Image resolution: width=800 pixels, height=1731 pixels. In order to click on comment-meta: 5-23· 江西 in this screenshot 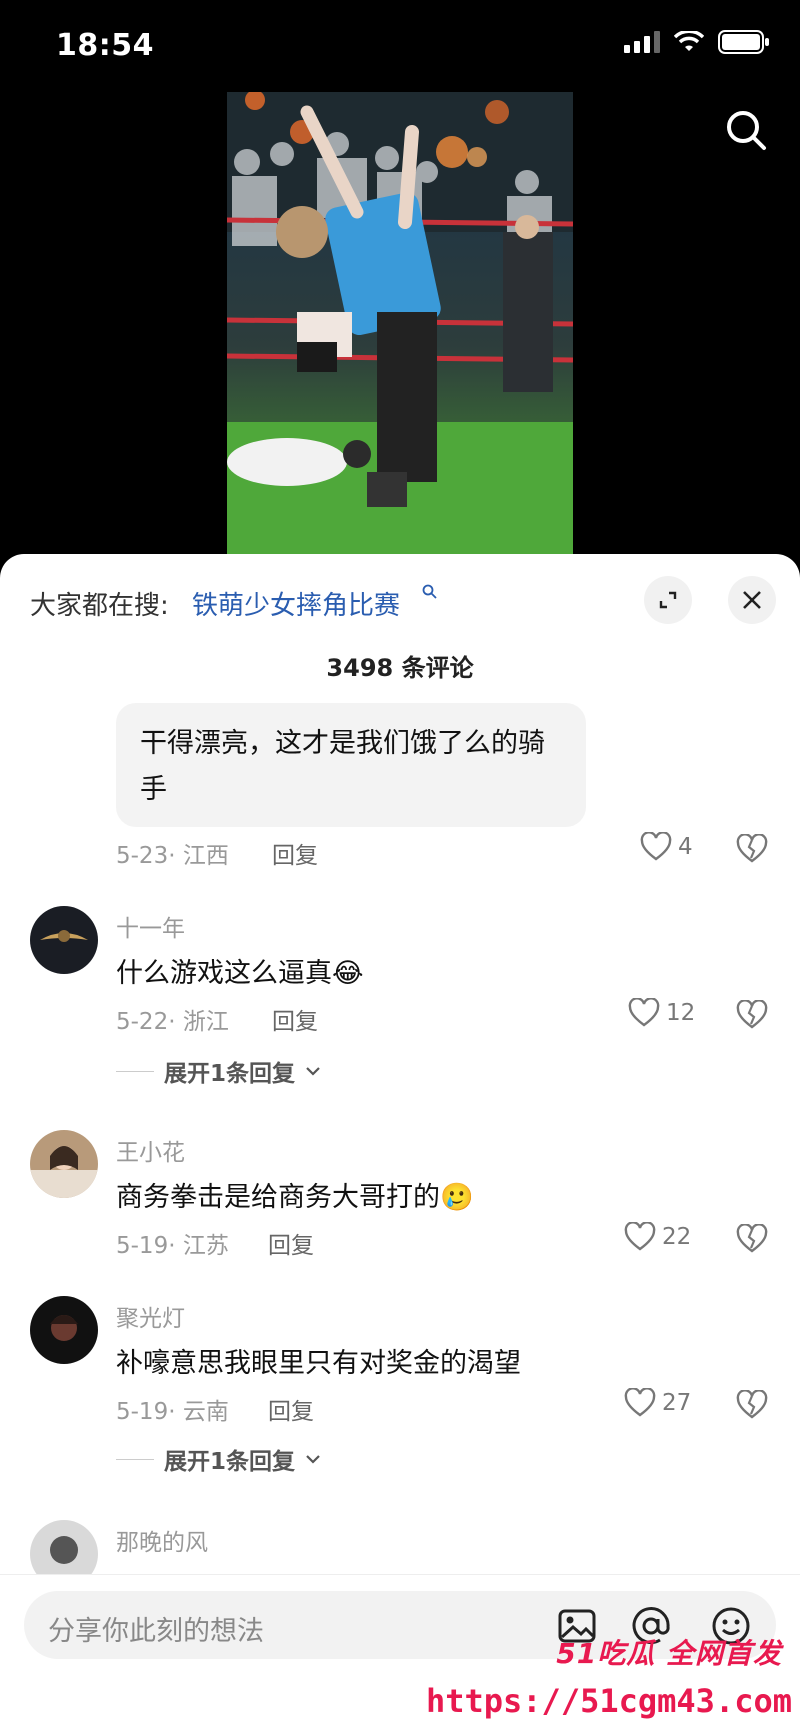, I will do `click(172, 856)`.